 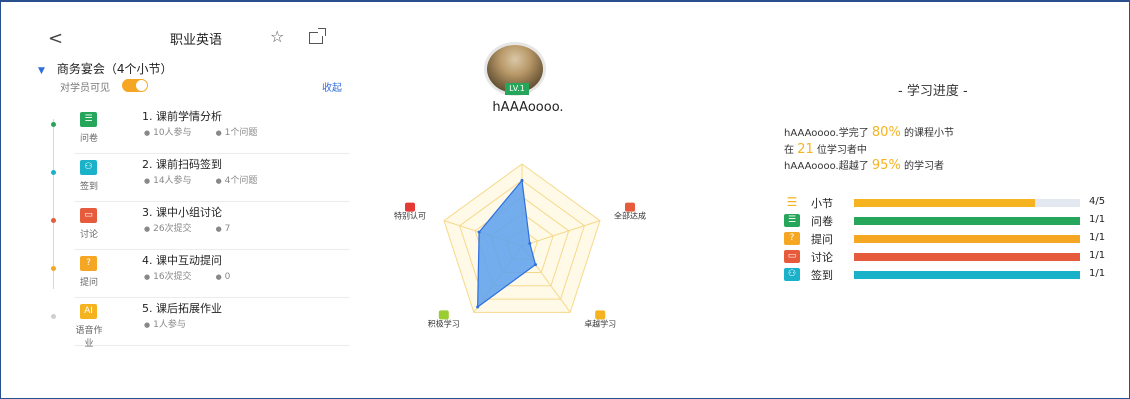 I want to click on progress-value: 4/5, so click(x=1097, y=201).